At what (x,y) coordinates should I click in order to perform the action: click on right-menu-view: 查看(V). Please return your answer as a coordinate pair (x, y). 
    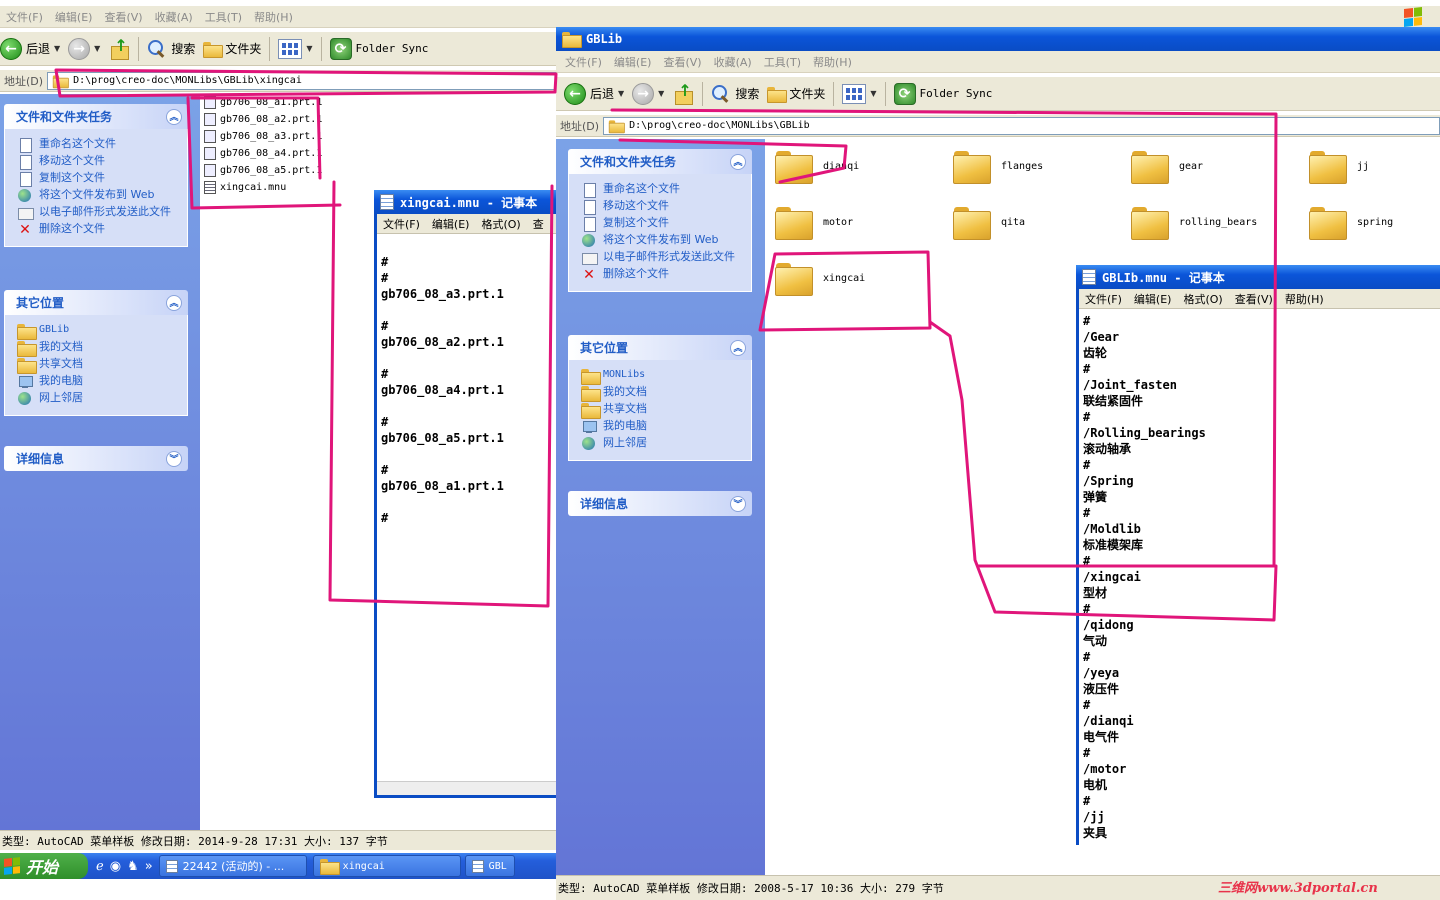
    Looking at the image, I should click on (682, 62).